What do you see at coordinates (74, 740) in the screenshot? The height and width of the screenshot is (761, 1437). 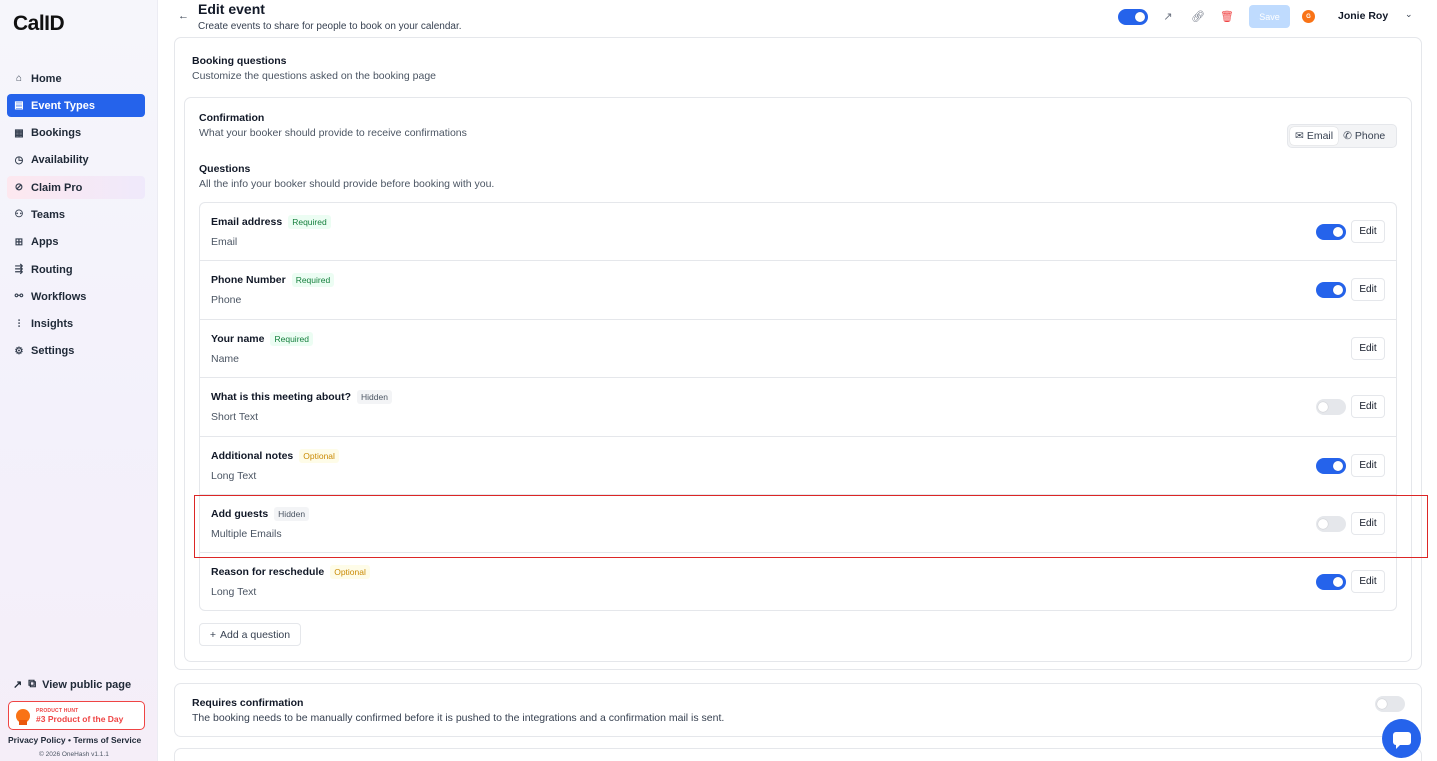 I see `legal-links: Privacy Policy • Terms of Service` at bounding box center [74, 740].